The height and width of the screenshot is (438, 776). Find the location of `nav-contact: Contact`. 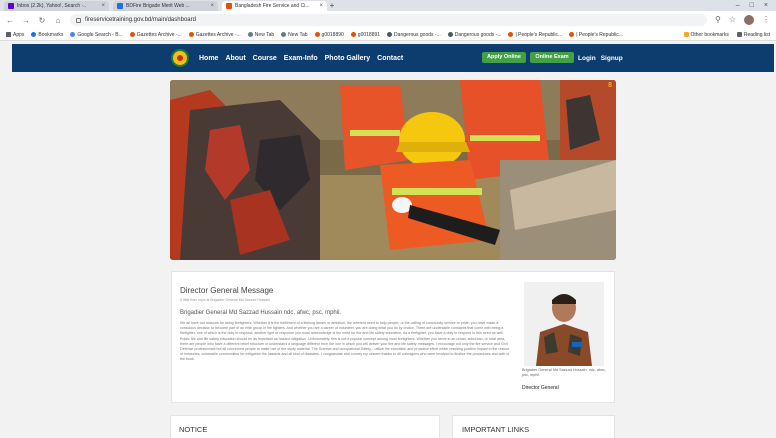

nav-contact: Contact is located at coordinates (390, 58).